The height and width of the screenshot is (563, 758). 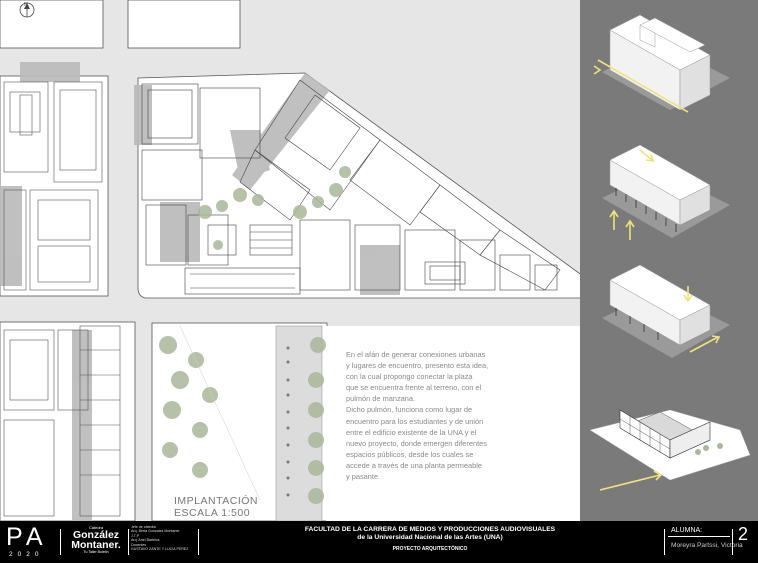 What do you see at coordinates (52, 24) in the screenshot?
I see `block-top-left` at bounding box center [52, 24].